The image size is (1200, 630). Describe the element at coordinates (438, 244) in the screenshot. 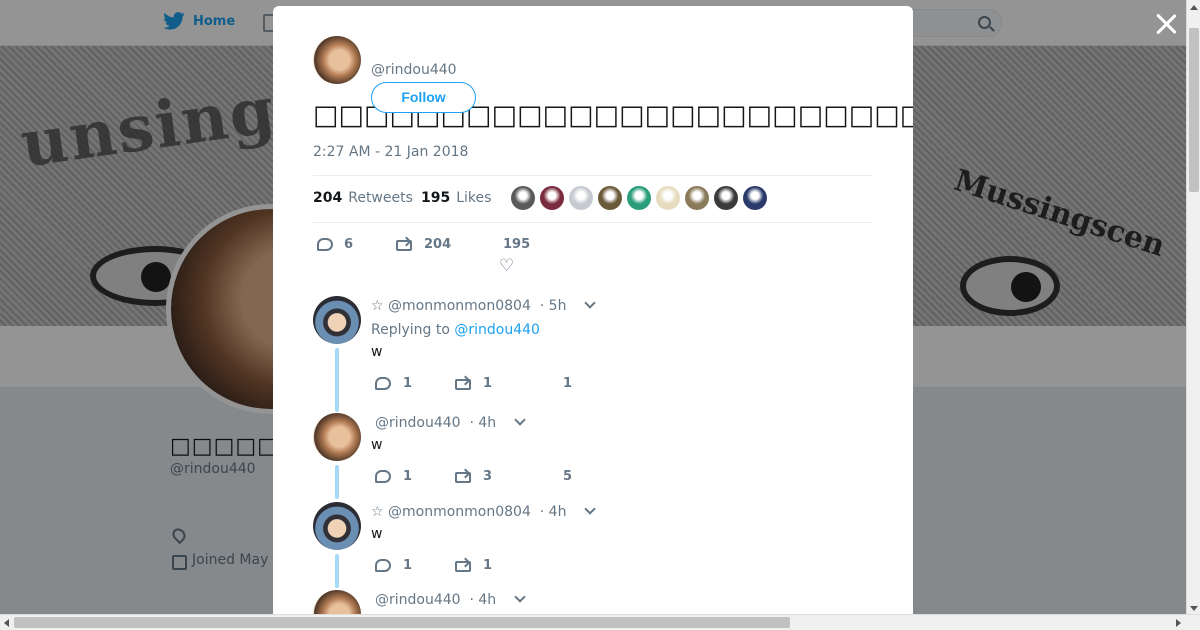

I see `retweet-count: 204` at that location.